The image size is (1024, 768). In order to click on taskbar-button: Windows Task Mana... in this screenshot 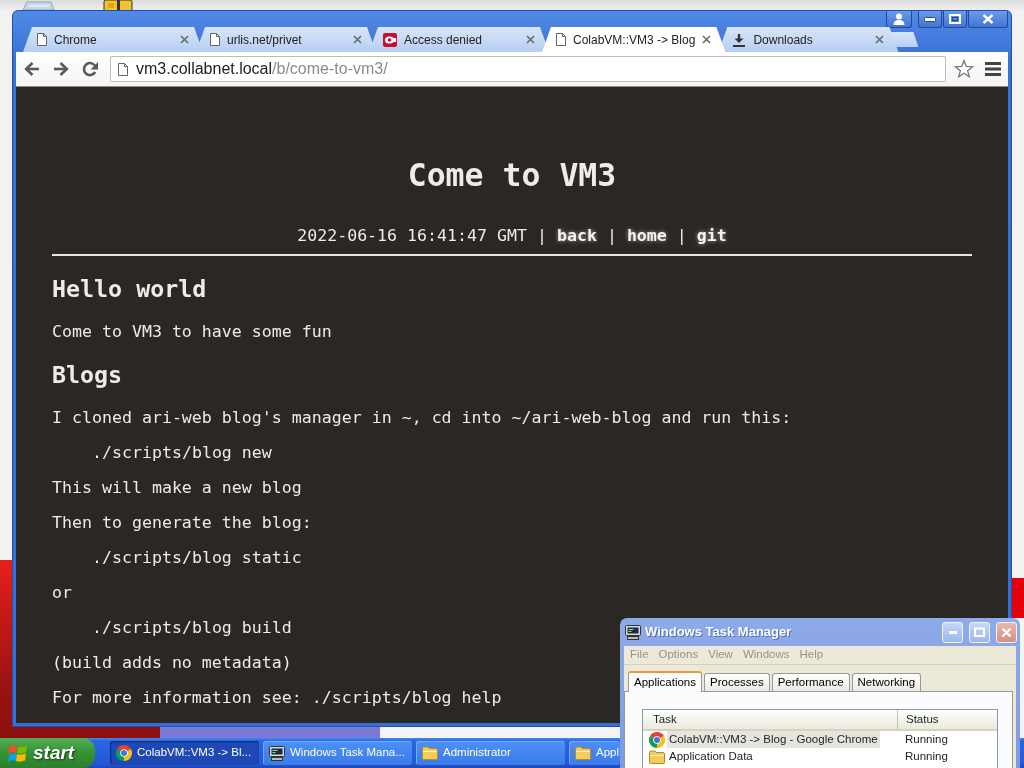, I will do `click(337, 753)`.